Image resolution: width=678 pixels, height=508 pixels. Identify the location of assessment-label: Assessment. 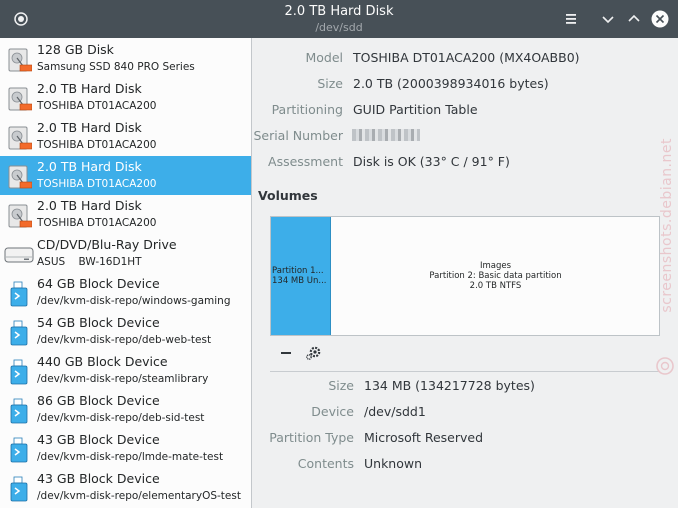
(305, 161).